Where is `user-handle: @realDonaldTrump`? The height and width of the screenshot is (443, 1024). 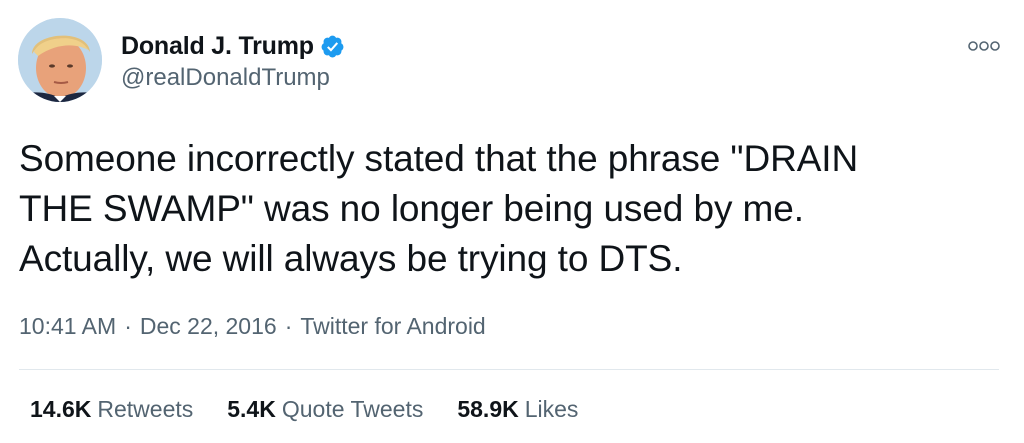
user-handle: @realDonaldTrump is located at coordinates (225, 78).